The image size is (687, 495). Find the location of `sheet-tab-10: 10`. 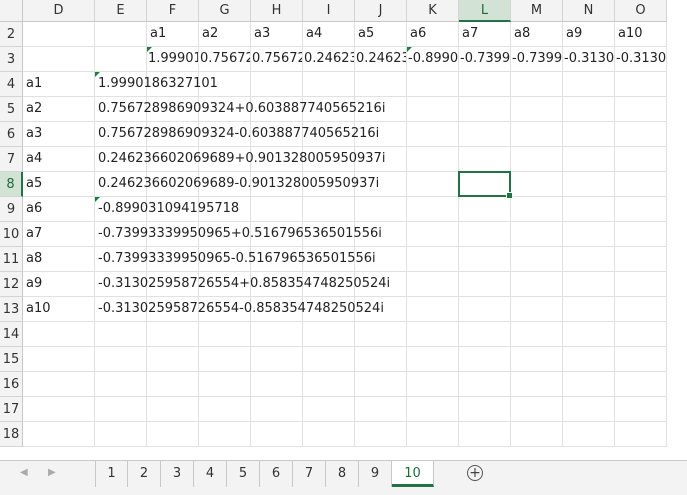

sheet-tab-10: 10 is located at coordinates (413, 474).